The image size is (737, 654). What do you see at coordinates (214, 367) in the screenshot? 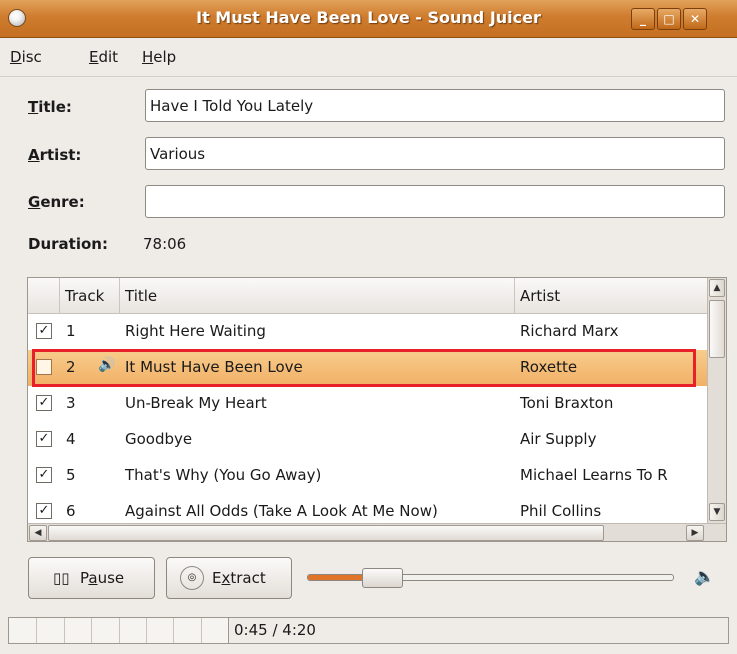
I see `track-title: It Must Have Been Love` at bounding box center [214, 367].